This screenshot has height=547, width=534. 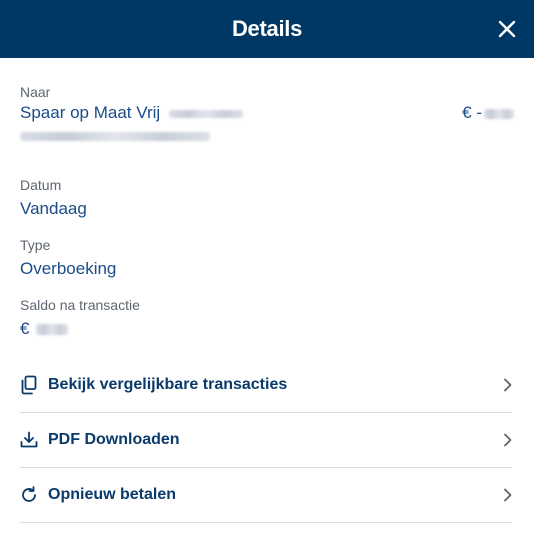 What do you see at coordinates (205, 113) in the screenshot?
I see `recipient-name-redacted` at bounding box center [205, 113].